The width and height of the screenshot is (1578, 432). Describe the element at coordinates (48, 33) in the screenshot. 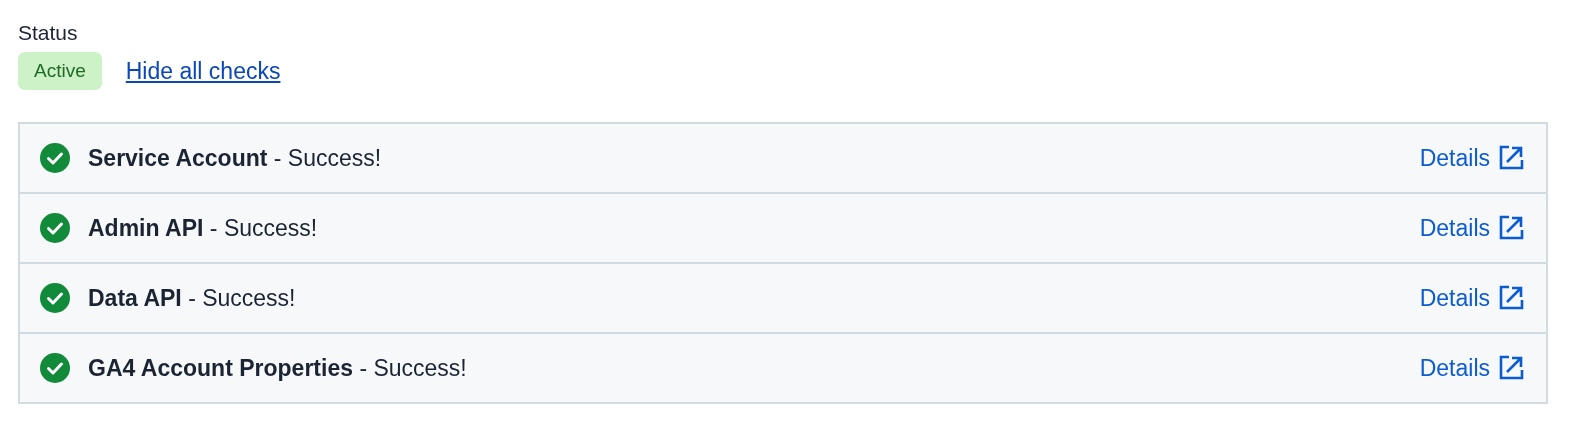

I see `status-label: Status` at that location.